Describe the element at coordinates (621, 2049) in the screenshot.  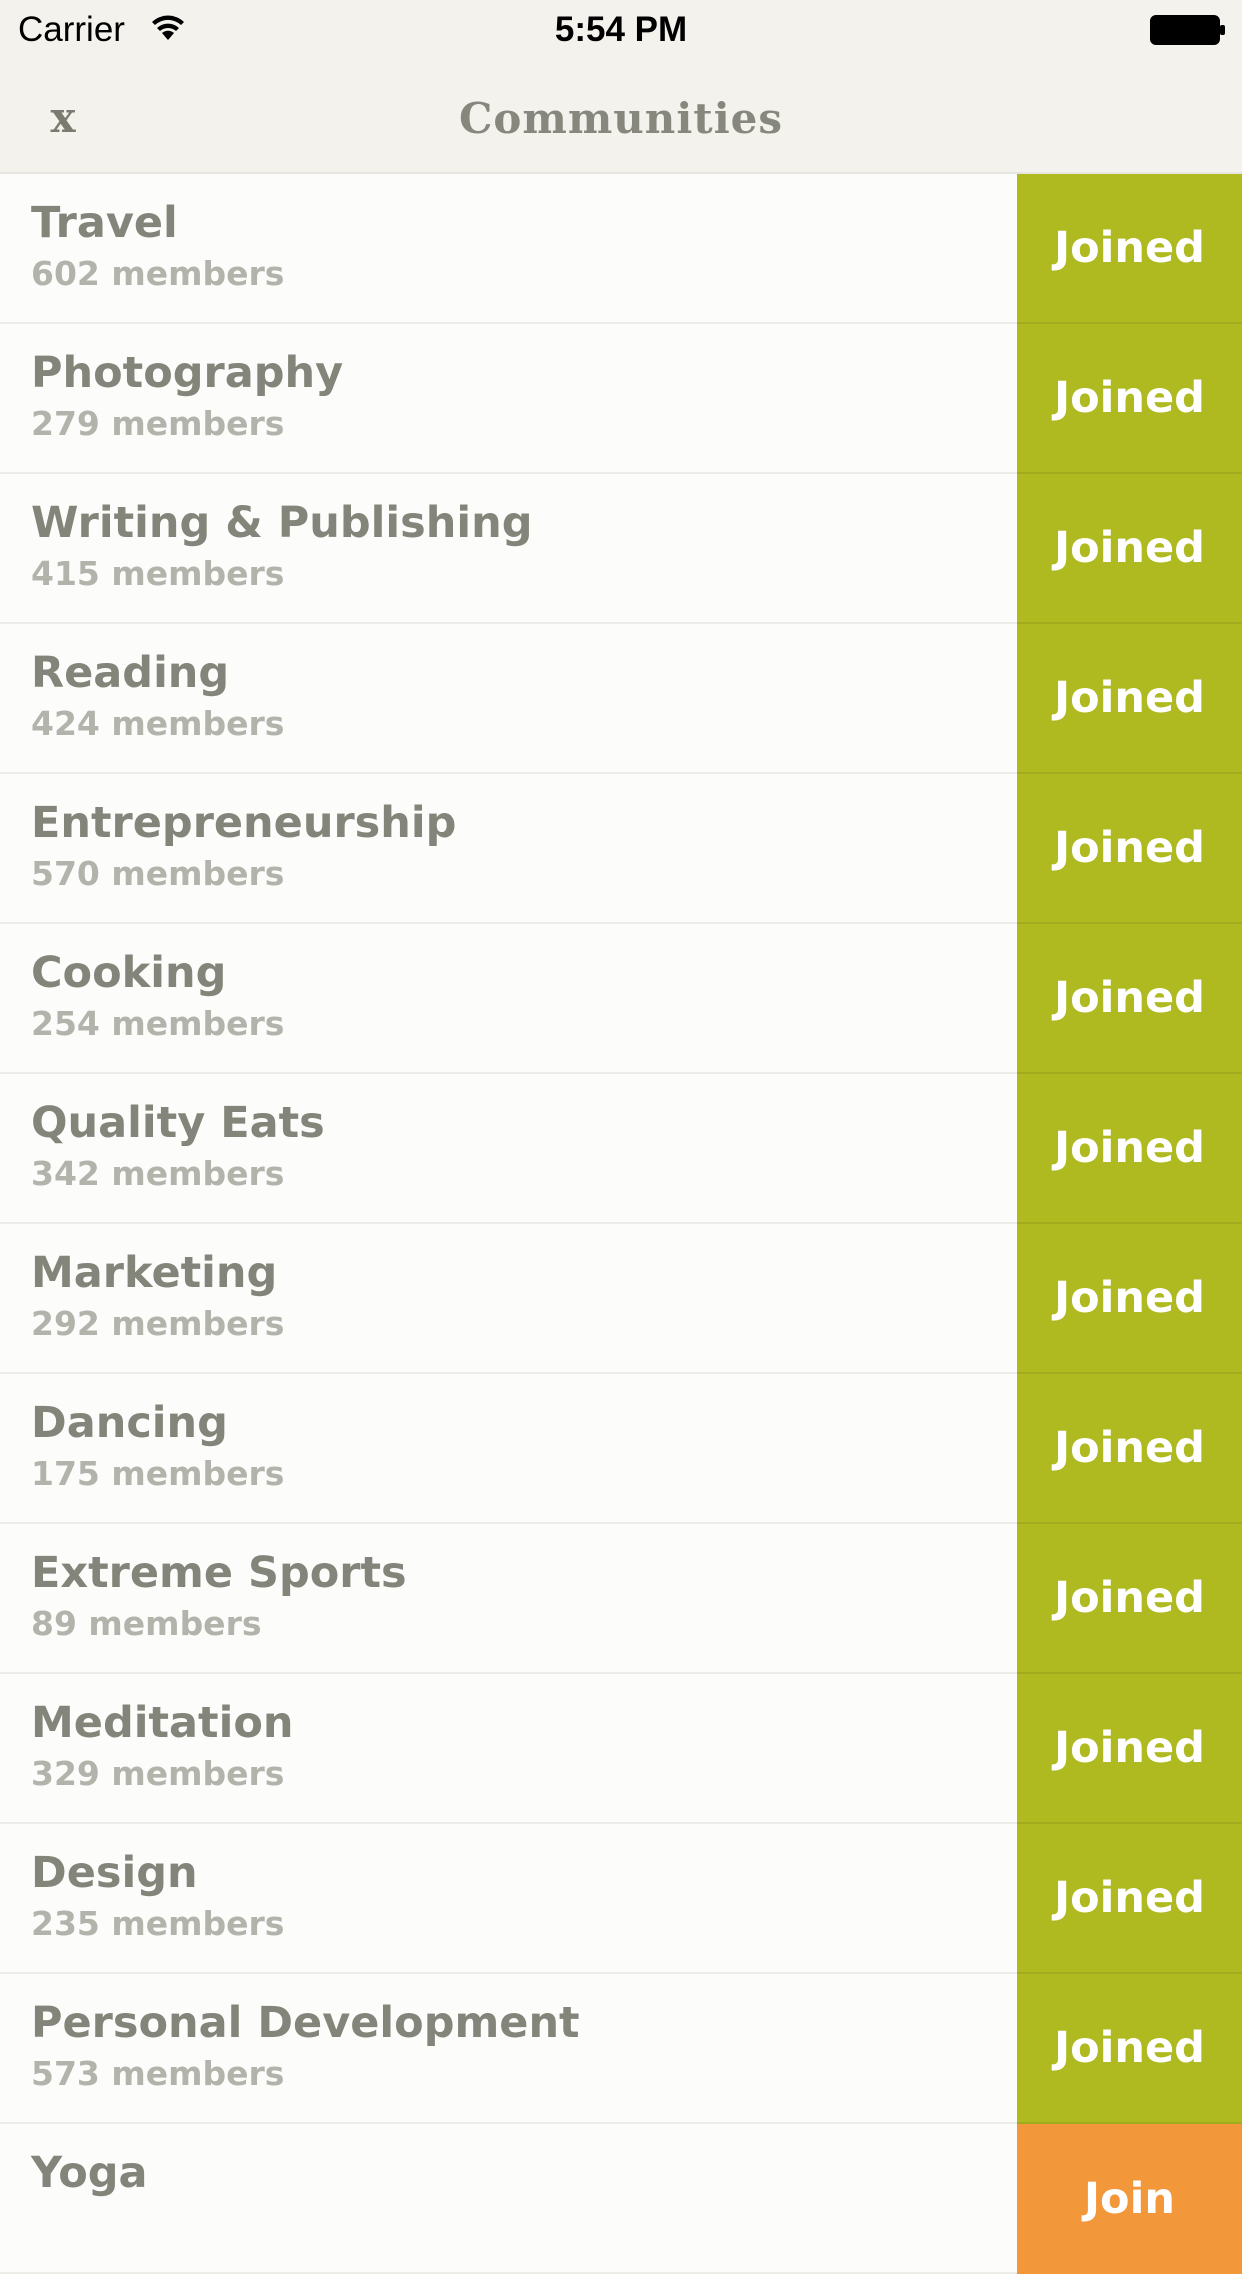
I see `community-row: Personal Development 573 members Joined` at that location.